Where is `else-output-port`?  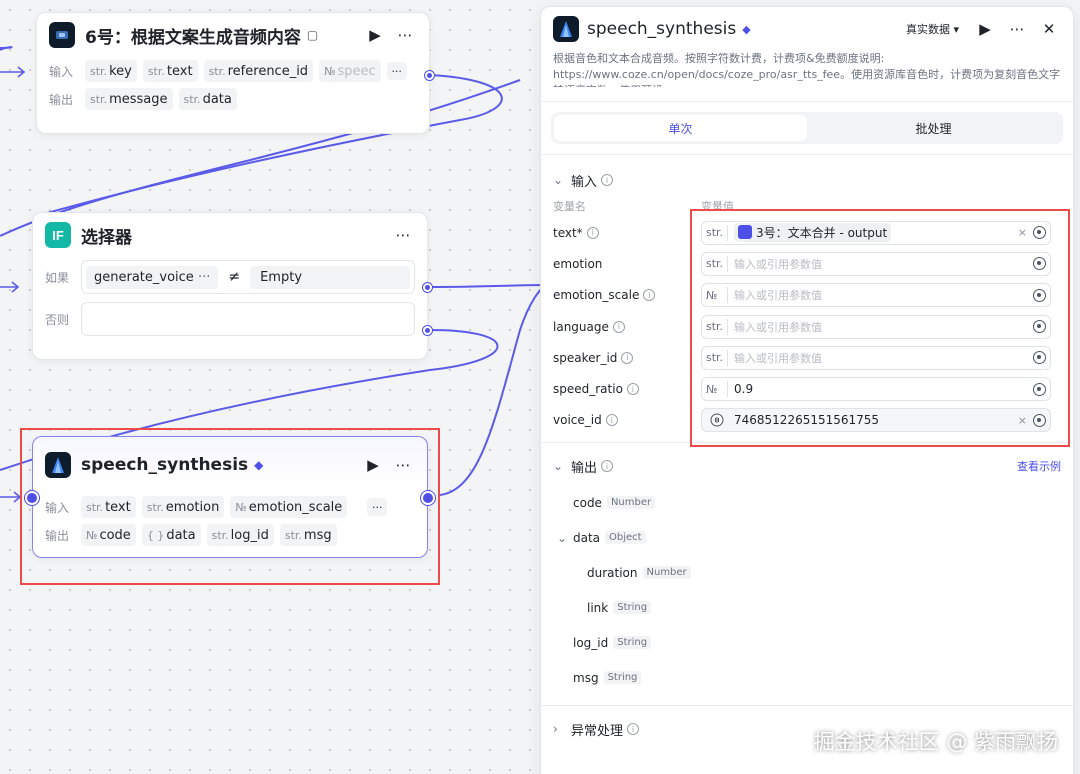
else-output-port is located at coordinates (427, 330).